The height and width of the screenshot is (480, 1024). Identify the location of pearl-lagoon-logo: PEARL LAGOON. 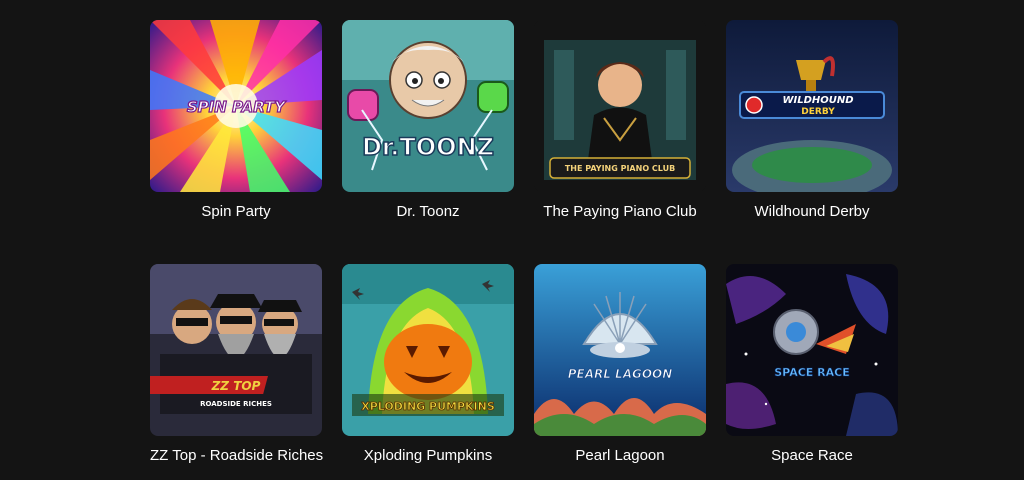
(620, 374).